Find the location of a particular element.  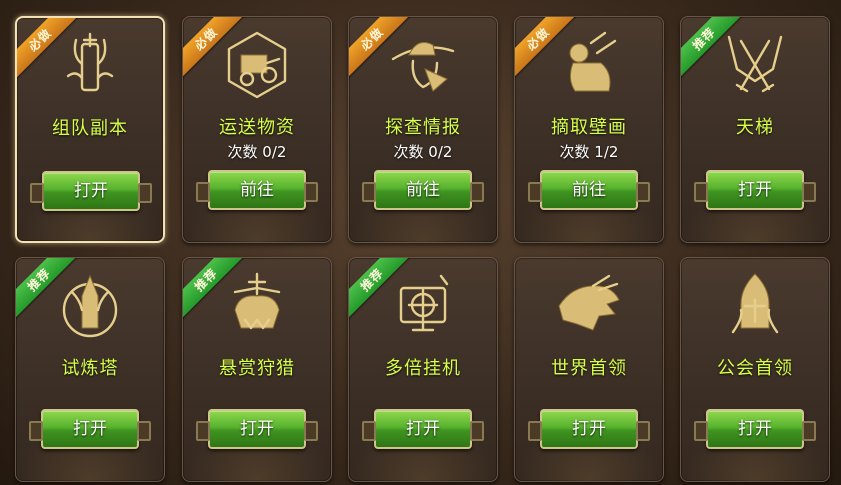

crossed-swords-icon is located at coordinates (755, 64).